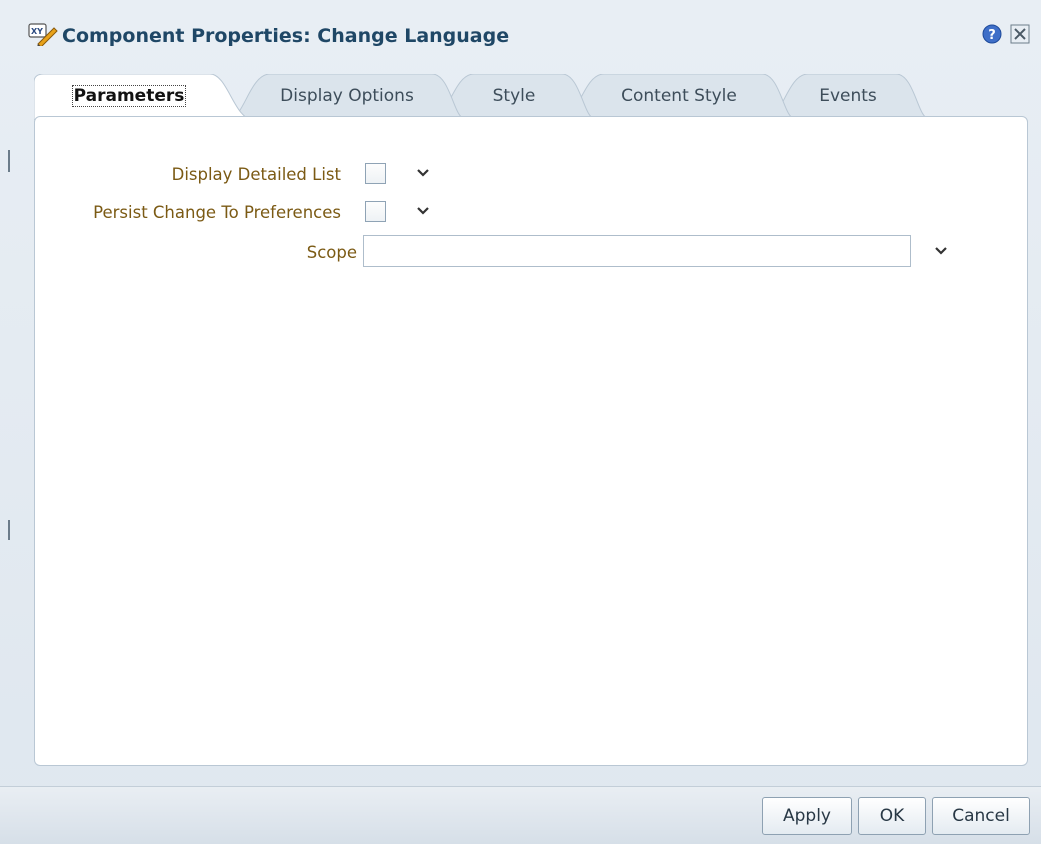 The width and height of the screenshot is (1041, 844). What do you see at coordinates (200, 252) in the screenshot?
I see `scope-row: Scope` at bounding box center [200, 252].